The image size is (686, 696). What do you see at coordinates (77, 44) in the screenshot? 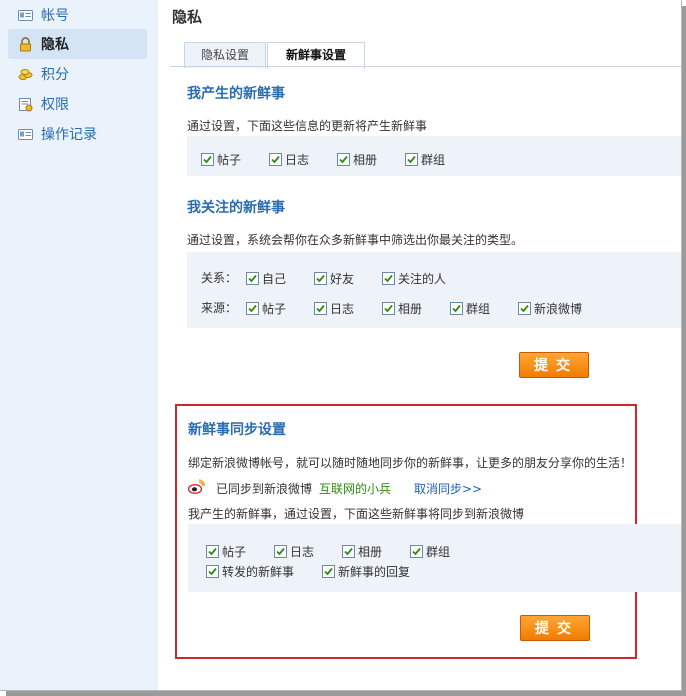
I see `sidebar-item-privacy: 隐私` at bounding box center [77, 44].